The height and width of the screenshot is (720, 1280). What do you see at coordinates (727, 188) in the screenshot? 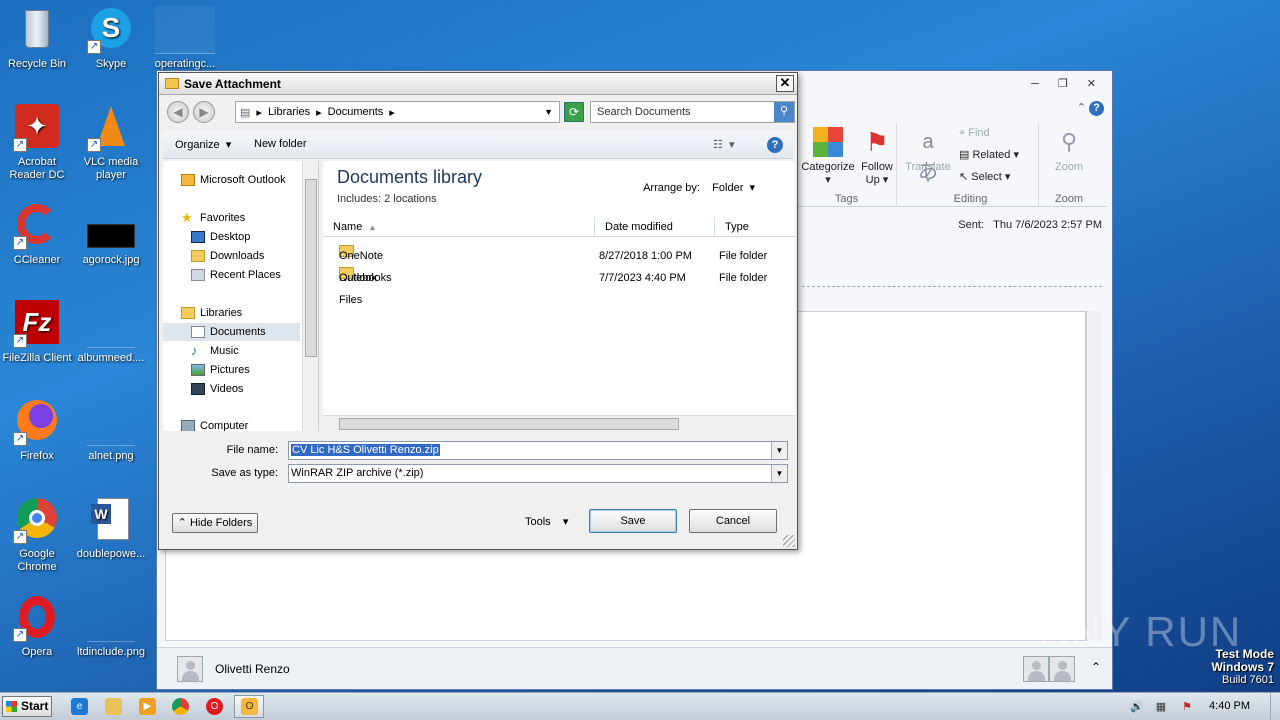
I see `arrange-by-value: Folder` at bounding box center [727, 188].